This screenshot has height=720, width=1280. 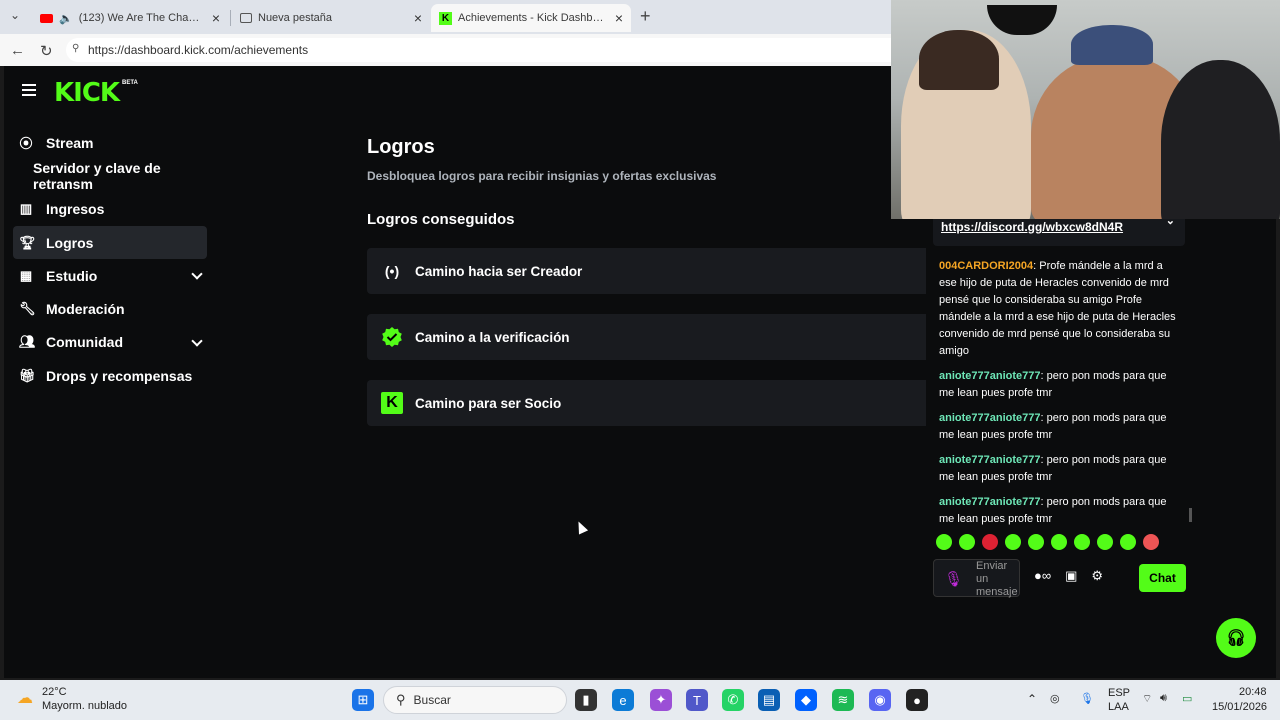 What do you see at coordinates (54, 692) in the screenshot?
I see `weather-temp: 22°C` at bounding box center [54, 692].